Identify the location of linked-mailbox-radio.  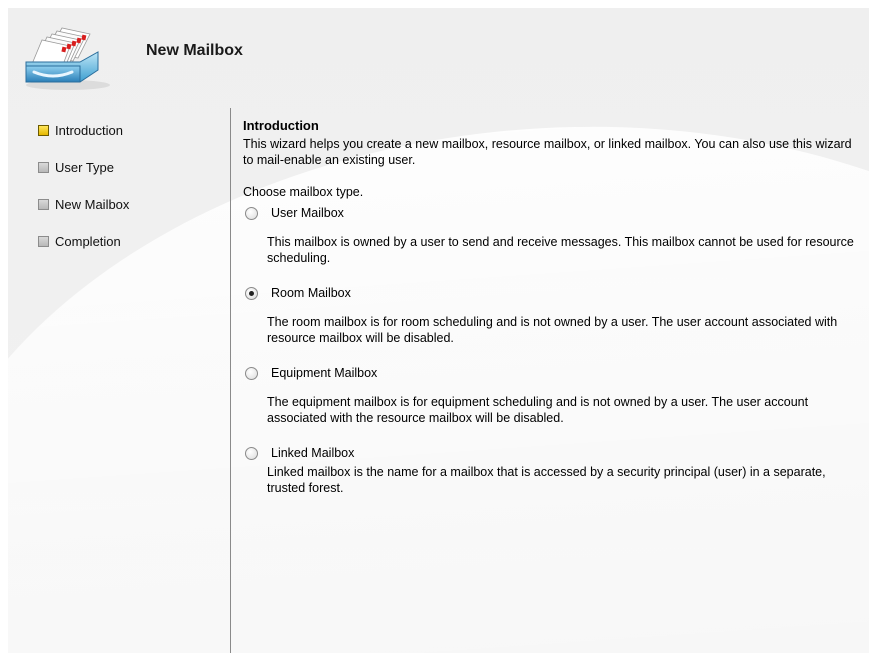
(251, 453).